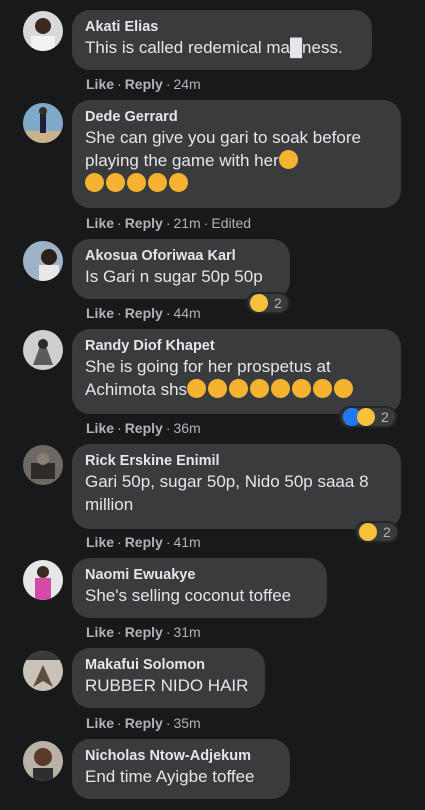 Image resolution: width=425 pixels, height=810 pixels. Describe the element at coordinates (174, 276) in the screenshot. I see `comment-text: Is Gari n sugar 50p 50p` at that location.